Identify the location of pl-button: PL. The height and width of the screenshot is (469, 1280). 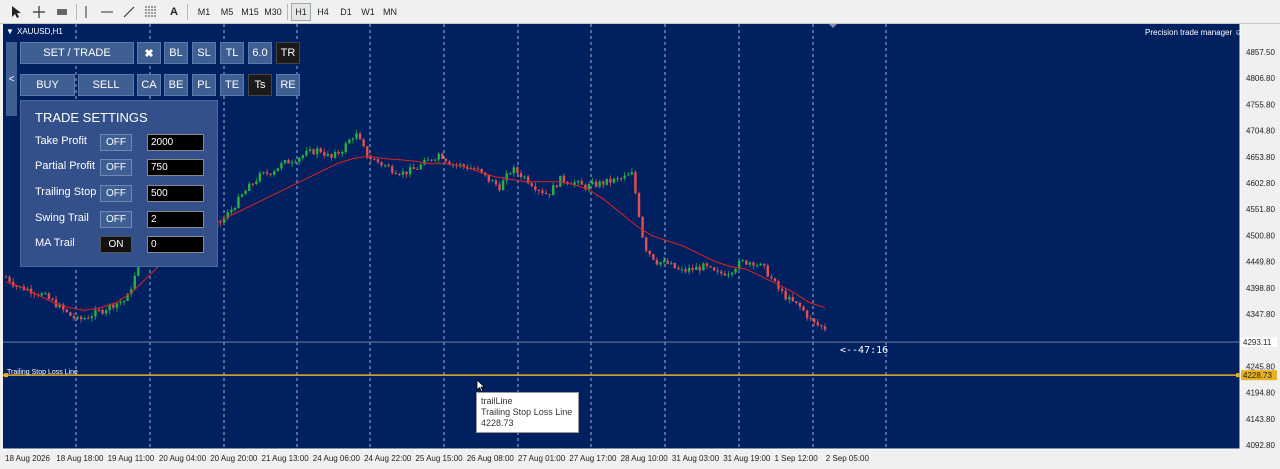
(204, 85).